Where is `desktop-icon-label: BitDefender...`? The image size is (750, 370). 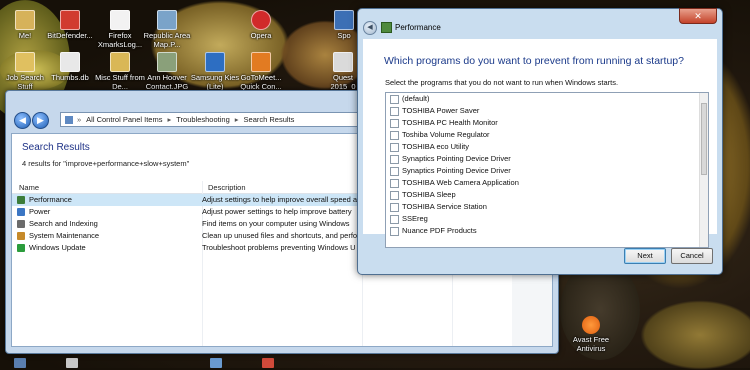 desktop-icon-label: BitDefender... is located at coordinates (70, 35).